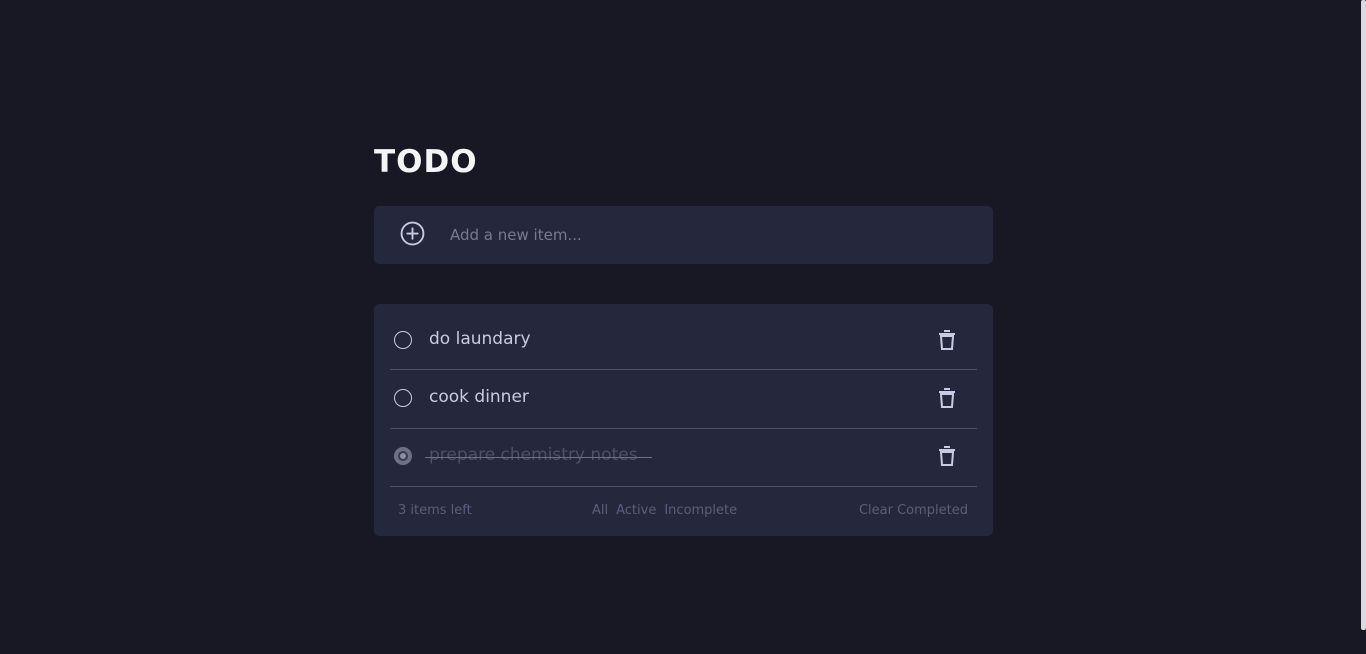 This screenshot has width=1366, height=654. Describe the element at coordinates (913, 510) in the screenshot. I see `clear-completed-button: Clear Completed` at that location.